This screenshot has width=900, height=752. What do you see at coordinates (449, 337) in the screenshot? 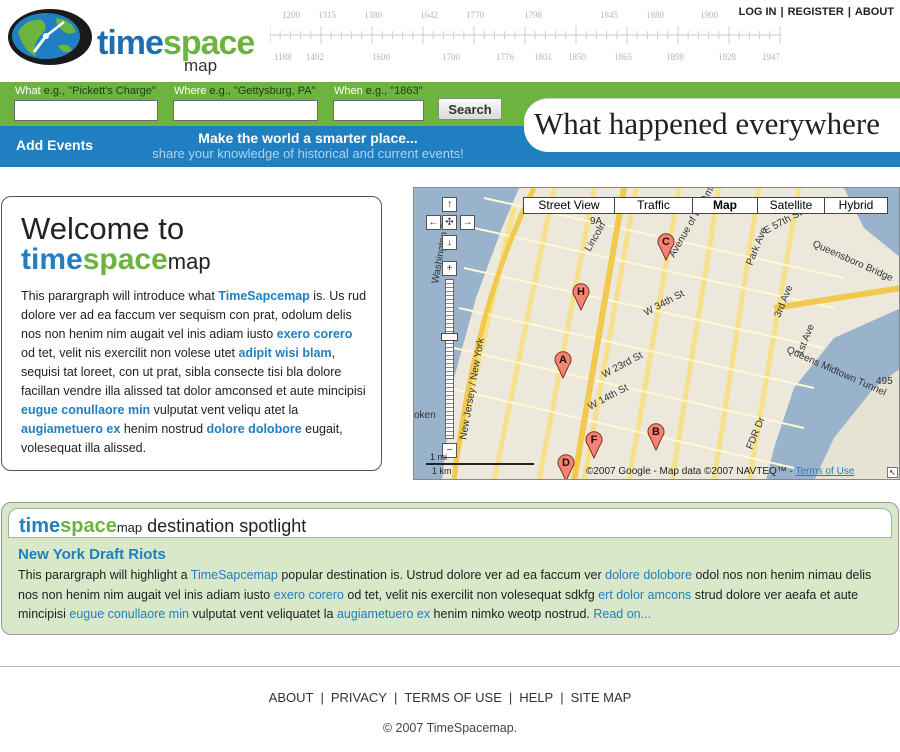
I see `zoom-slider-handle` at bounding box center [449, 337].